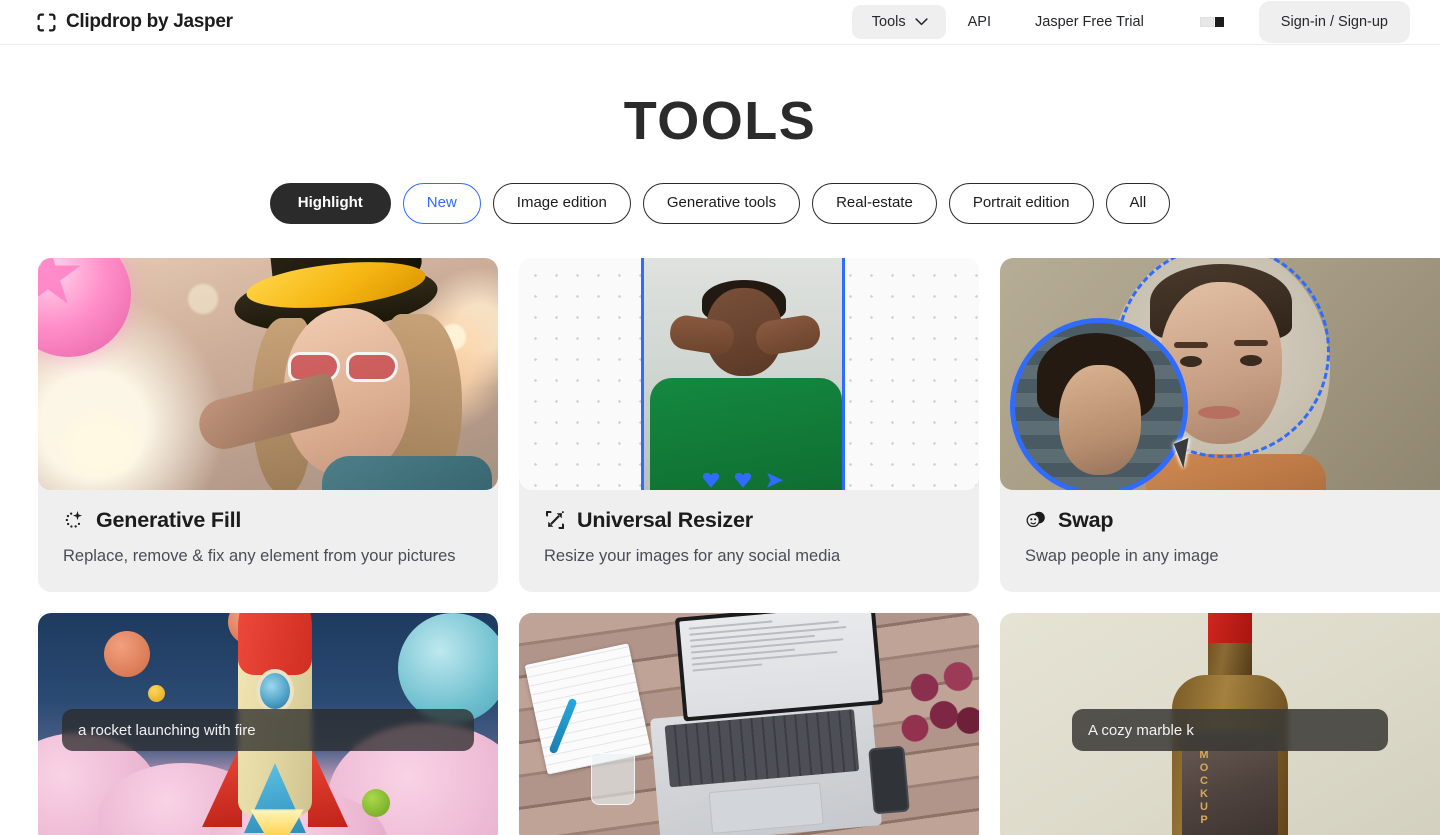 The height and width of the screenshot is (835, 1440). I want to click on nav-api-link: API, so click(979, 22).